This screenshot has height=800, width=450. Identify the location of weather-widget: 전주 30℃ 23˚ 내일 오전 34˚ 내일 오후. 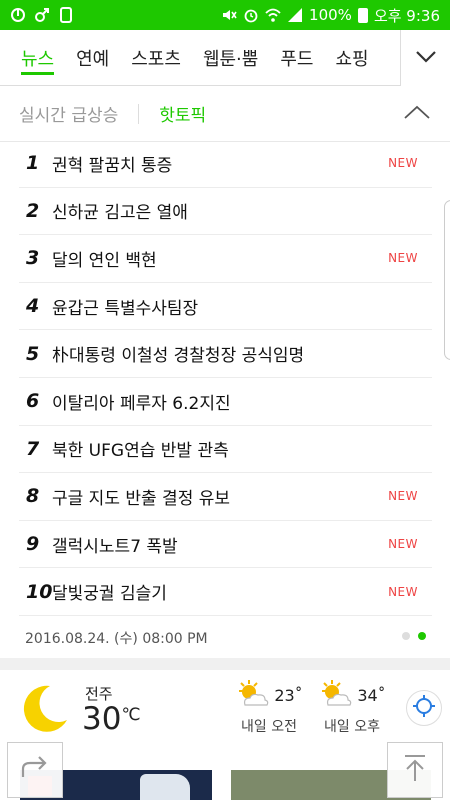
(225, 706).